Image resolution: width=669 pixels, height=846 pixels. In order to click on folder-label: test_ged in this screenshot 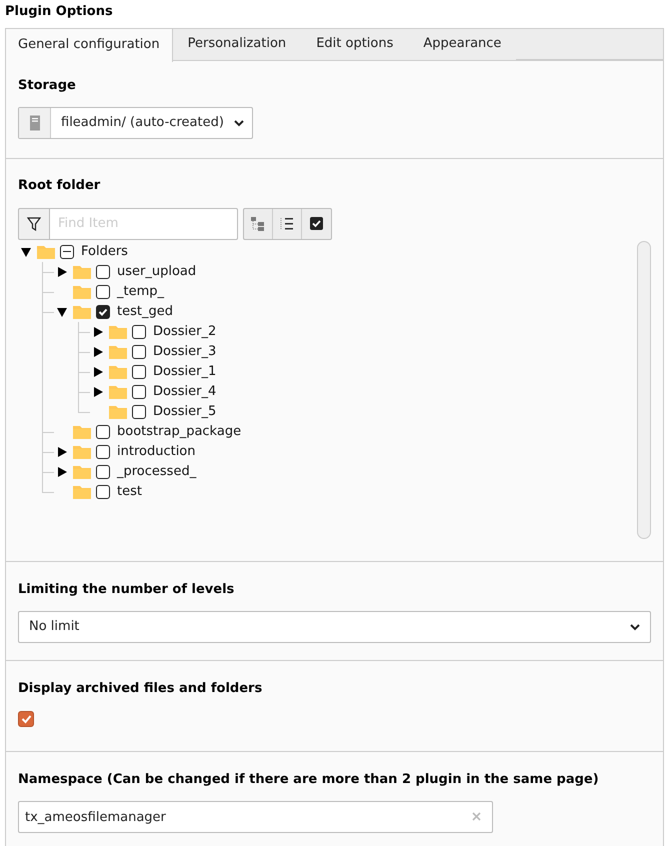, I will do `click(145, 312)`.